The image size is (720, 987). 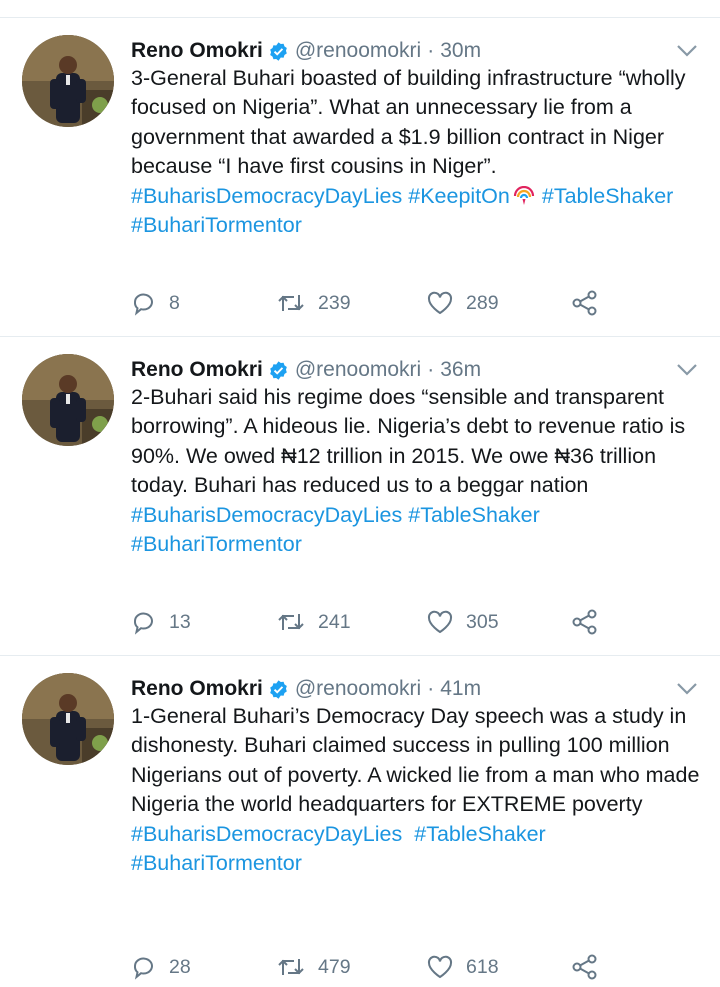 What do you see at coordinates (462, 967) in the screenshot?
I see `like-button: 618` at bounding box center [462, 967].